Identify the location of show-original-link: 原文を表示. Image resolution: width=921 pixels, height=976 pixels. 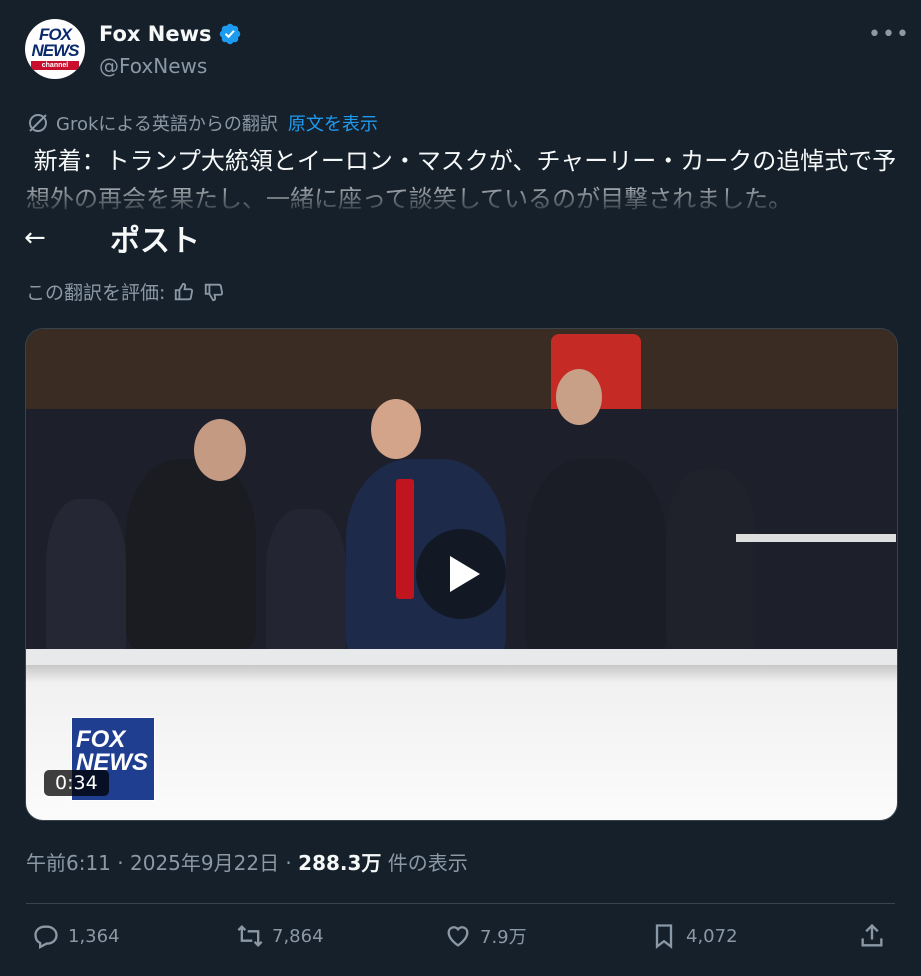
(333, 123).